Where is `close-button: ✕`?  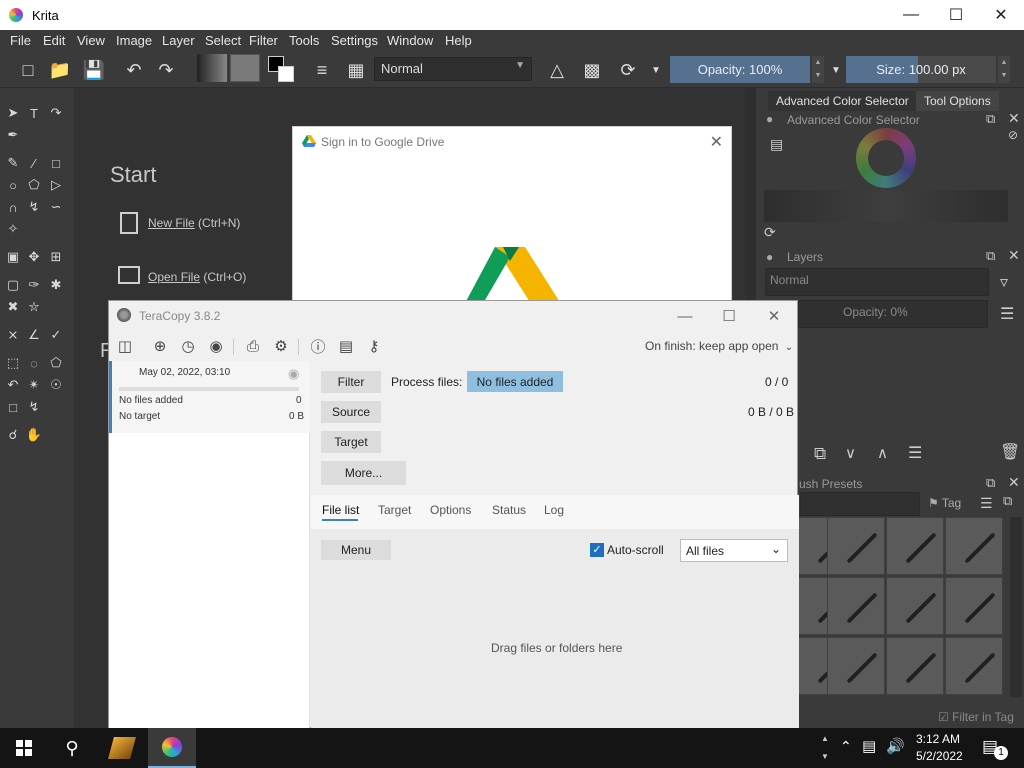 close-button: ✕ is located at coordinates (774, 316).